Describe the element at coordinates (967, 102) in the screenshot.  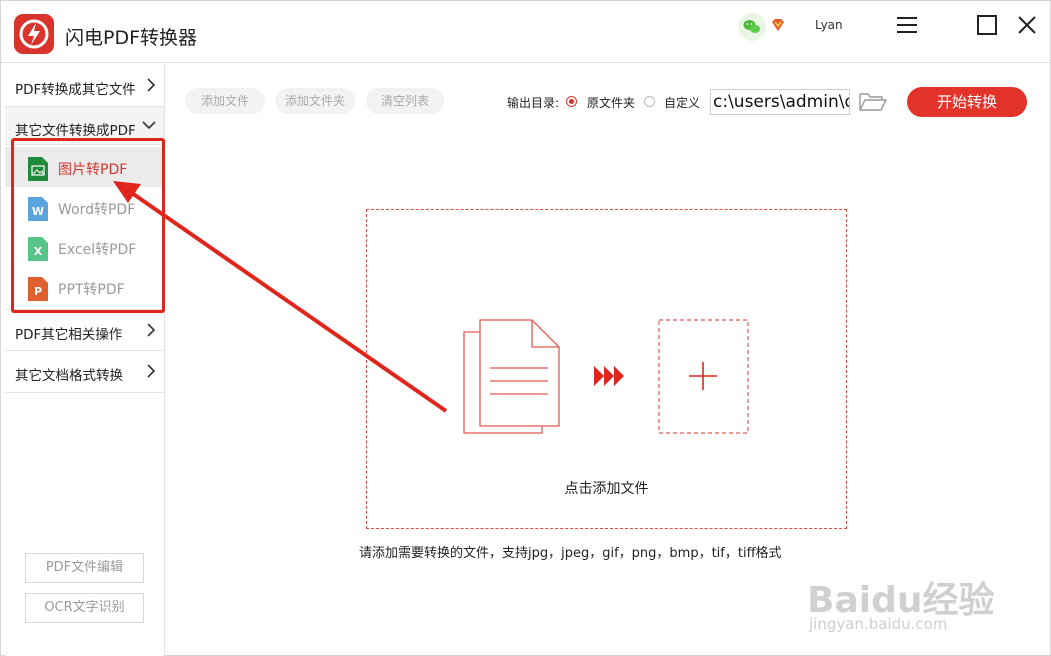
I see `start-convert-button: 开始转换` at that location.